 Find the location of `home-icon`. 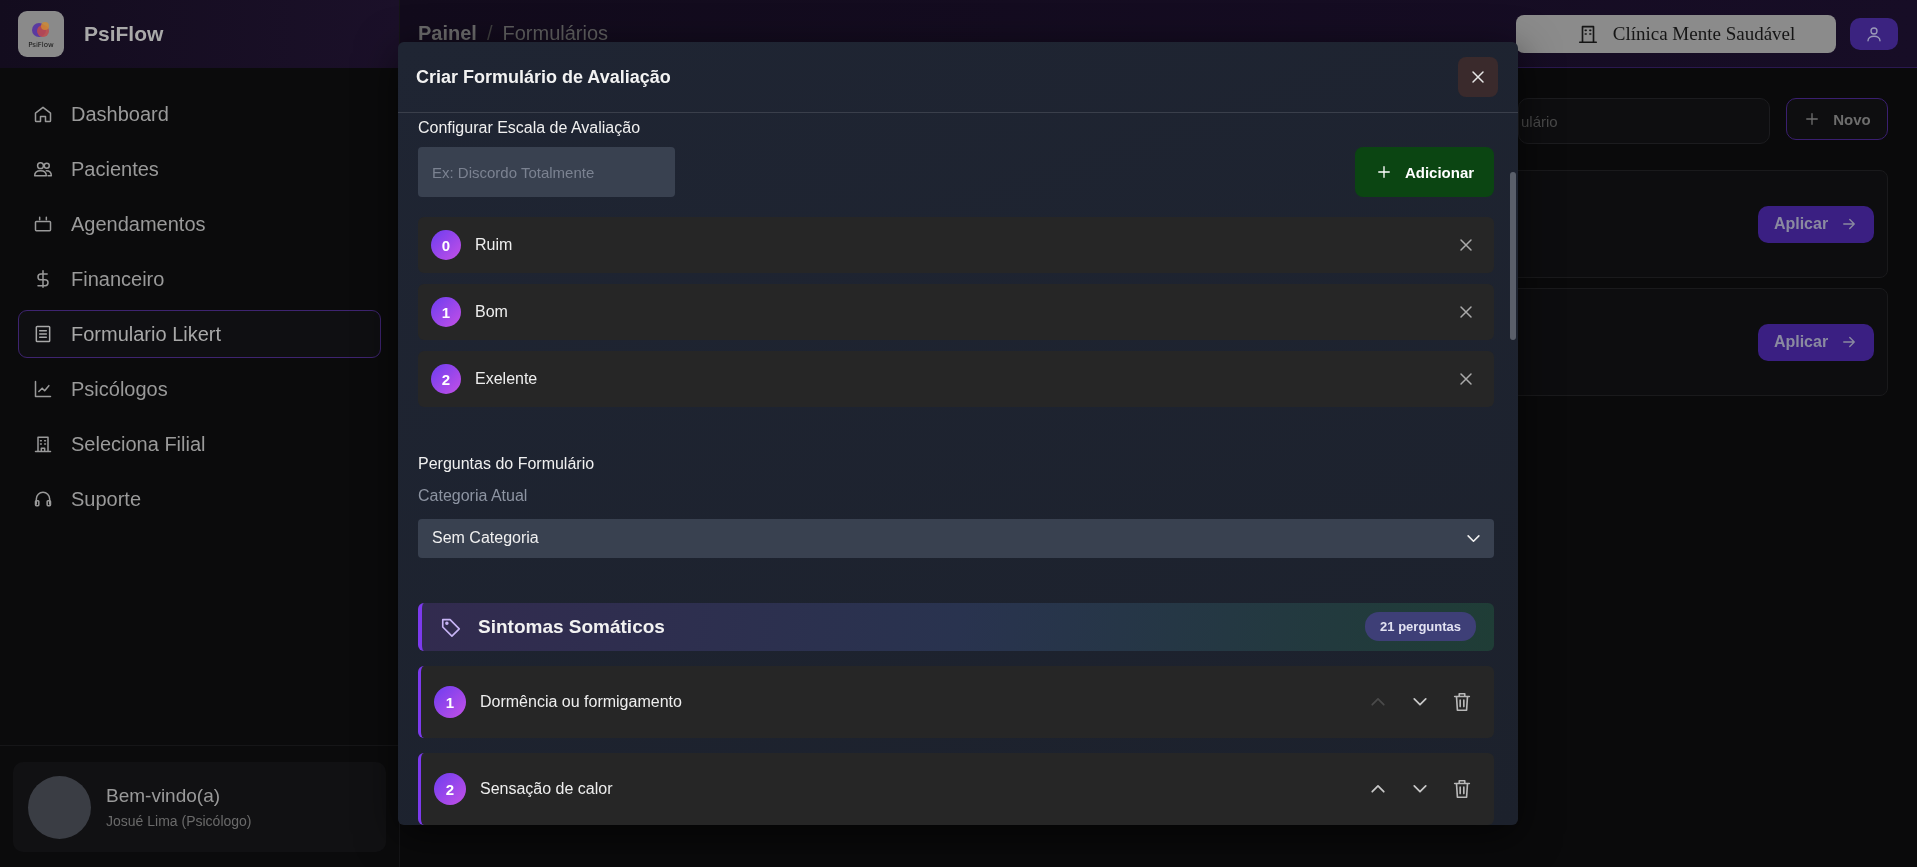

home-icon is located at coordinates (43, 114).